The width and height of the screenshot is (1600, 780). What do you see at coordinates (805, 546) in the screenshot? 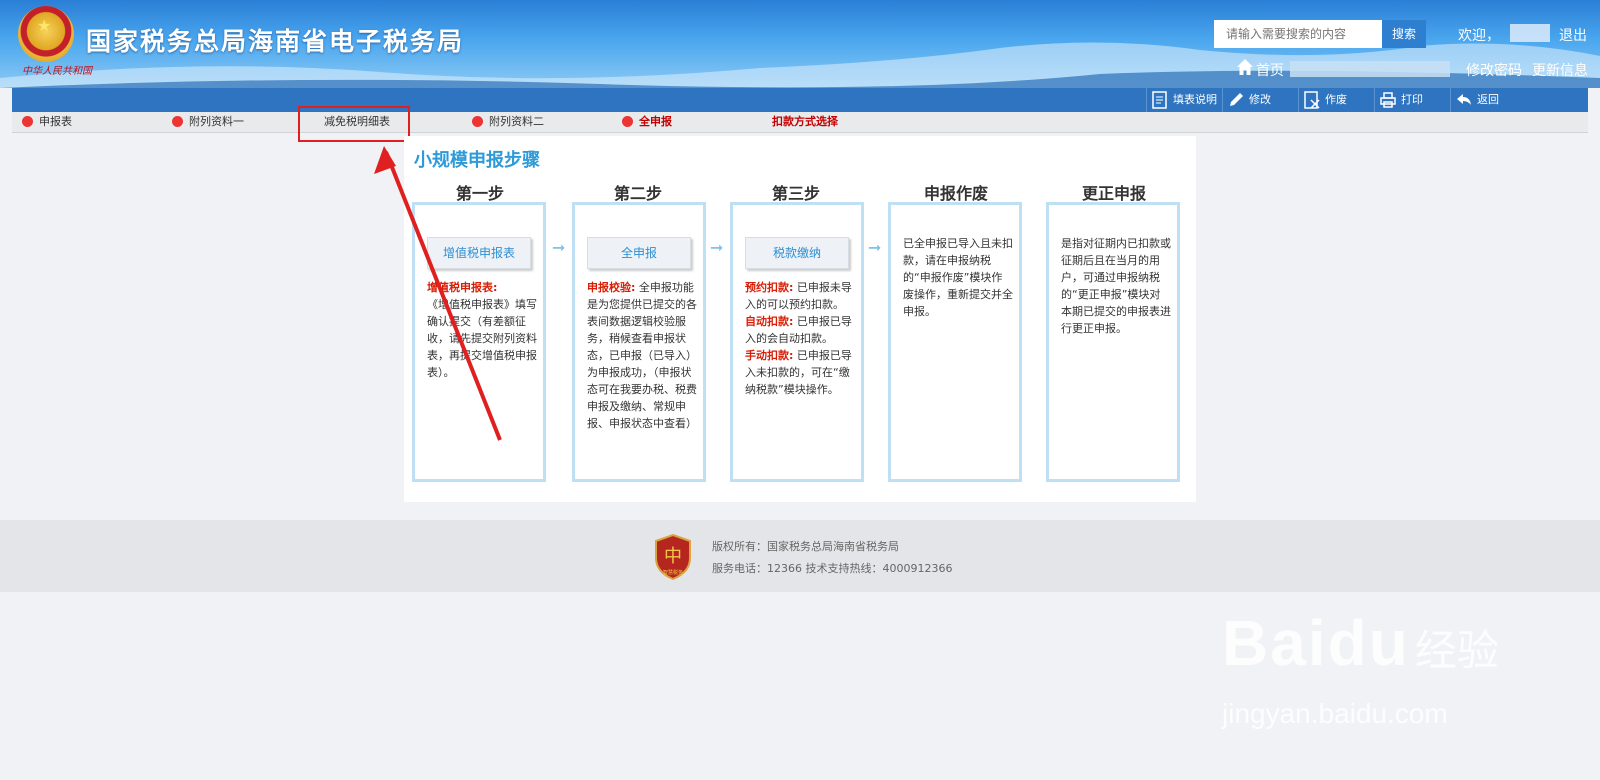
I see `copyright-text: 版权所有：国家税务总局海南省税务局` at bounding box center [805, 546].